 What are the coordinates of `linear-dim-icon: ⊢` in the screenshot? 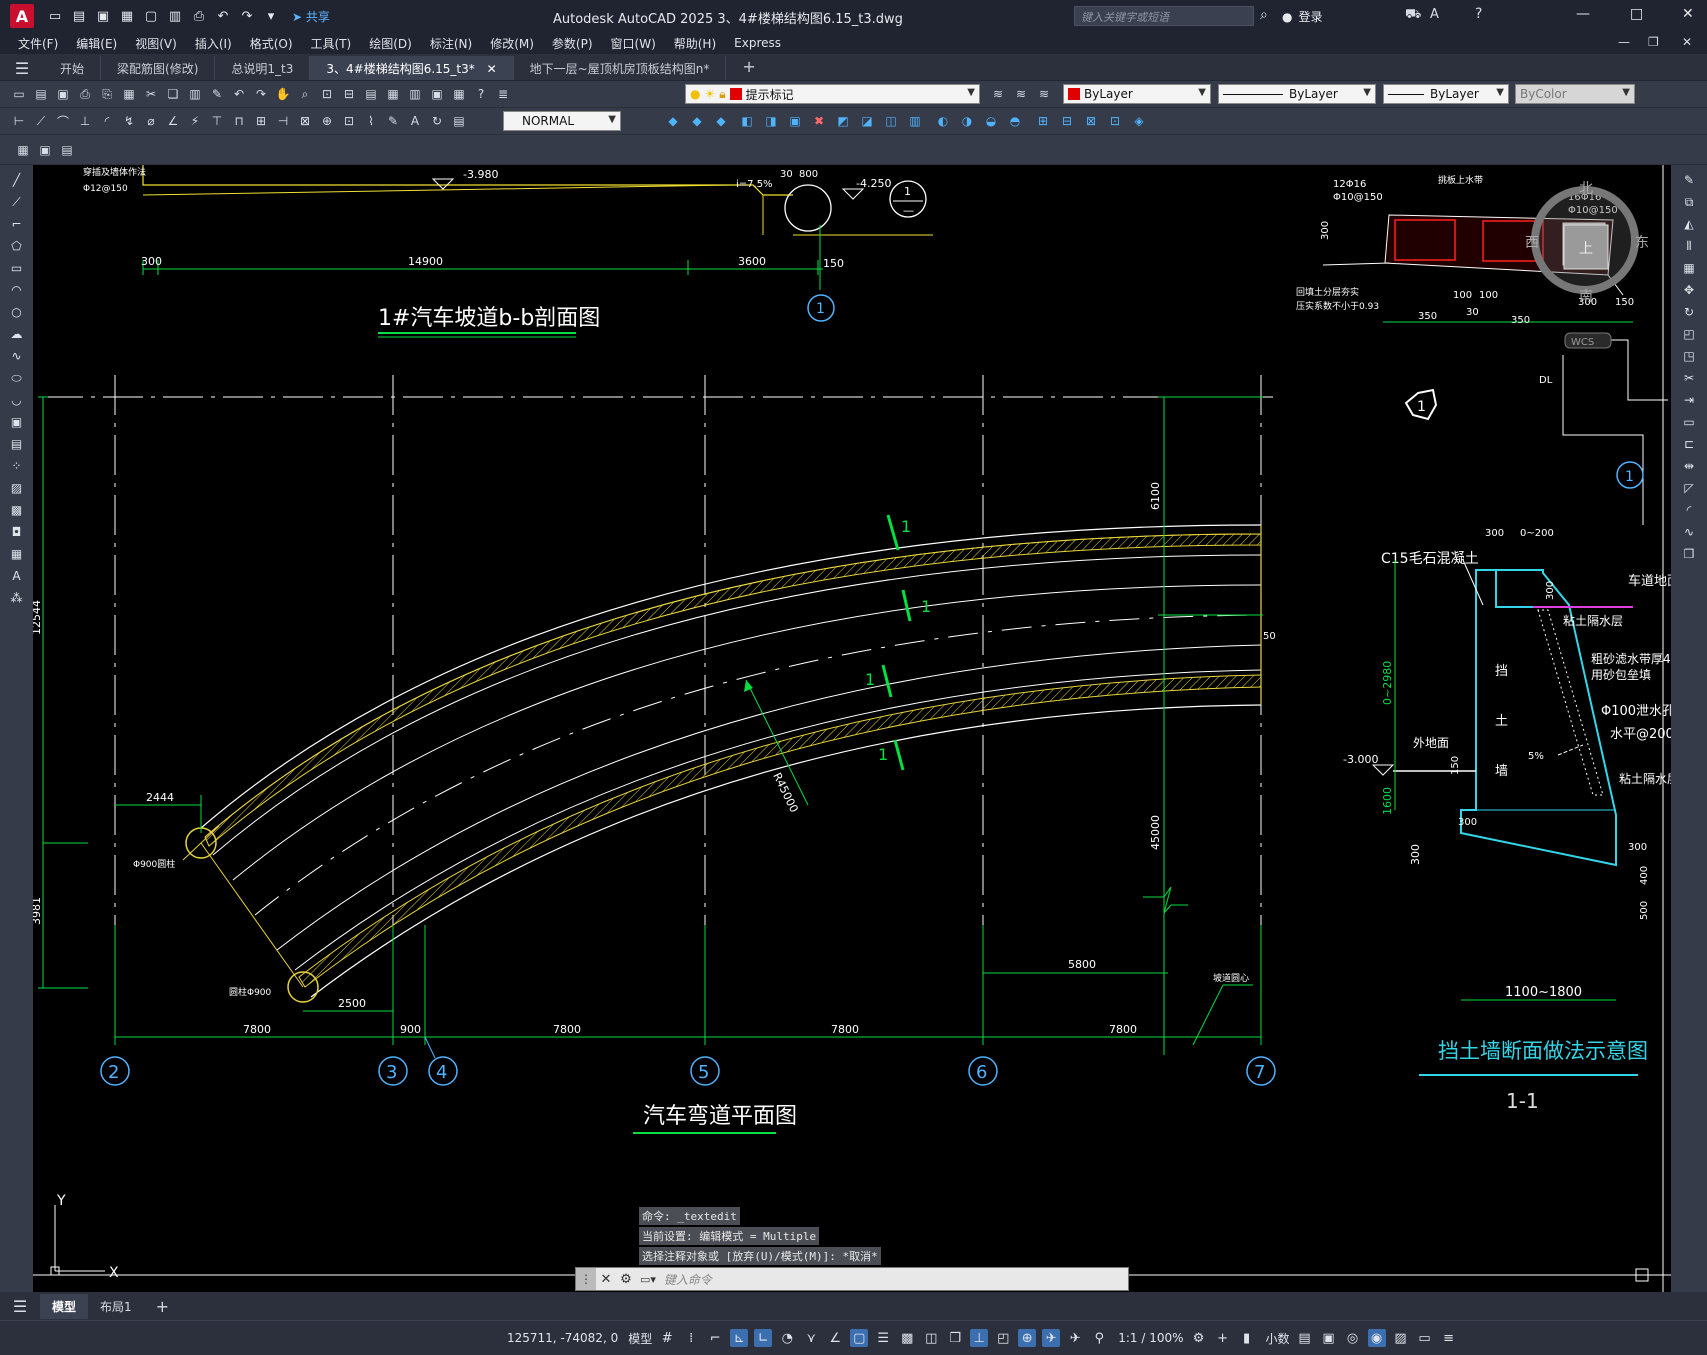 It's located at (19, 121).